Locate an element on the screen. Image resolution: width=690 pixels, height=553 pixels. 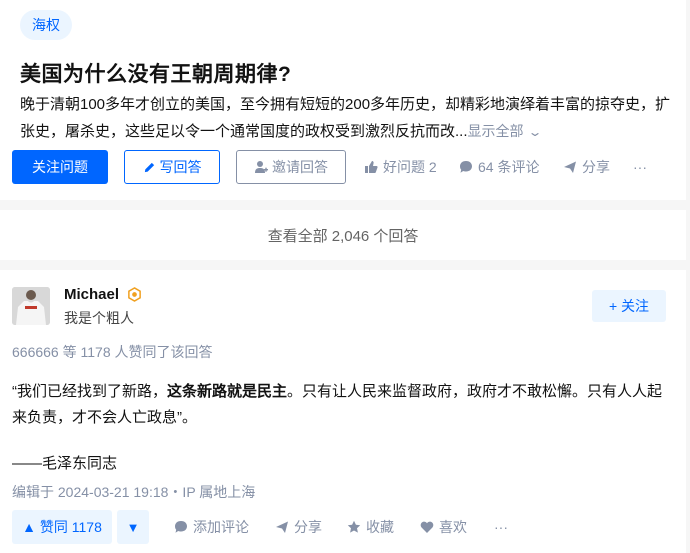
downvote-button: ▼ is located at coordinates (133, 527).